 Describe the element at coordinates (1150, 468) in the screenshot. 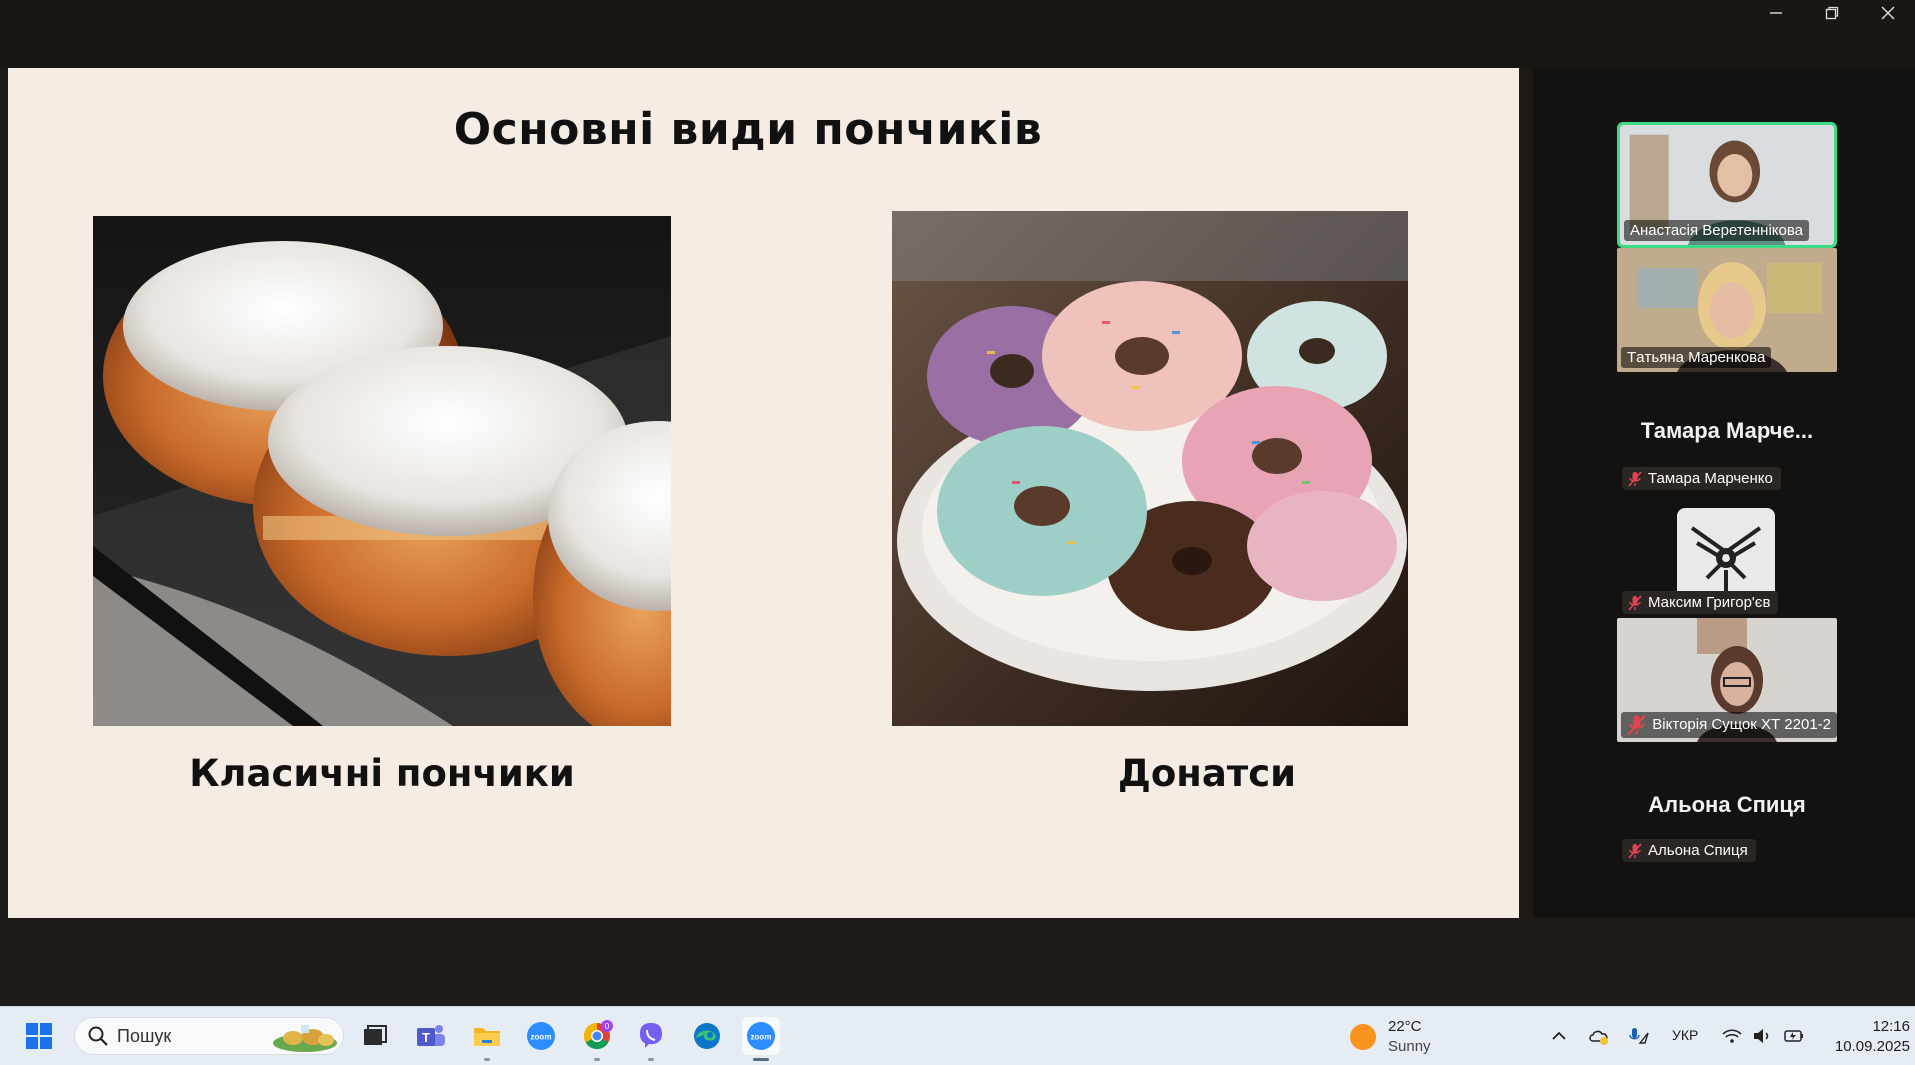

I see `glazed-donuts-photo` at that location.